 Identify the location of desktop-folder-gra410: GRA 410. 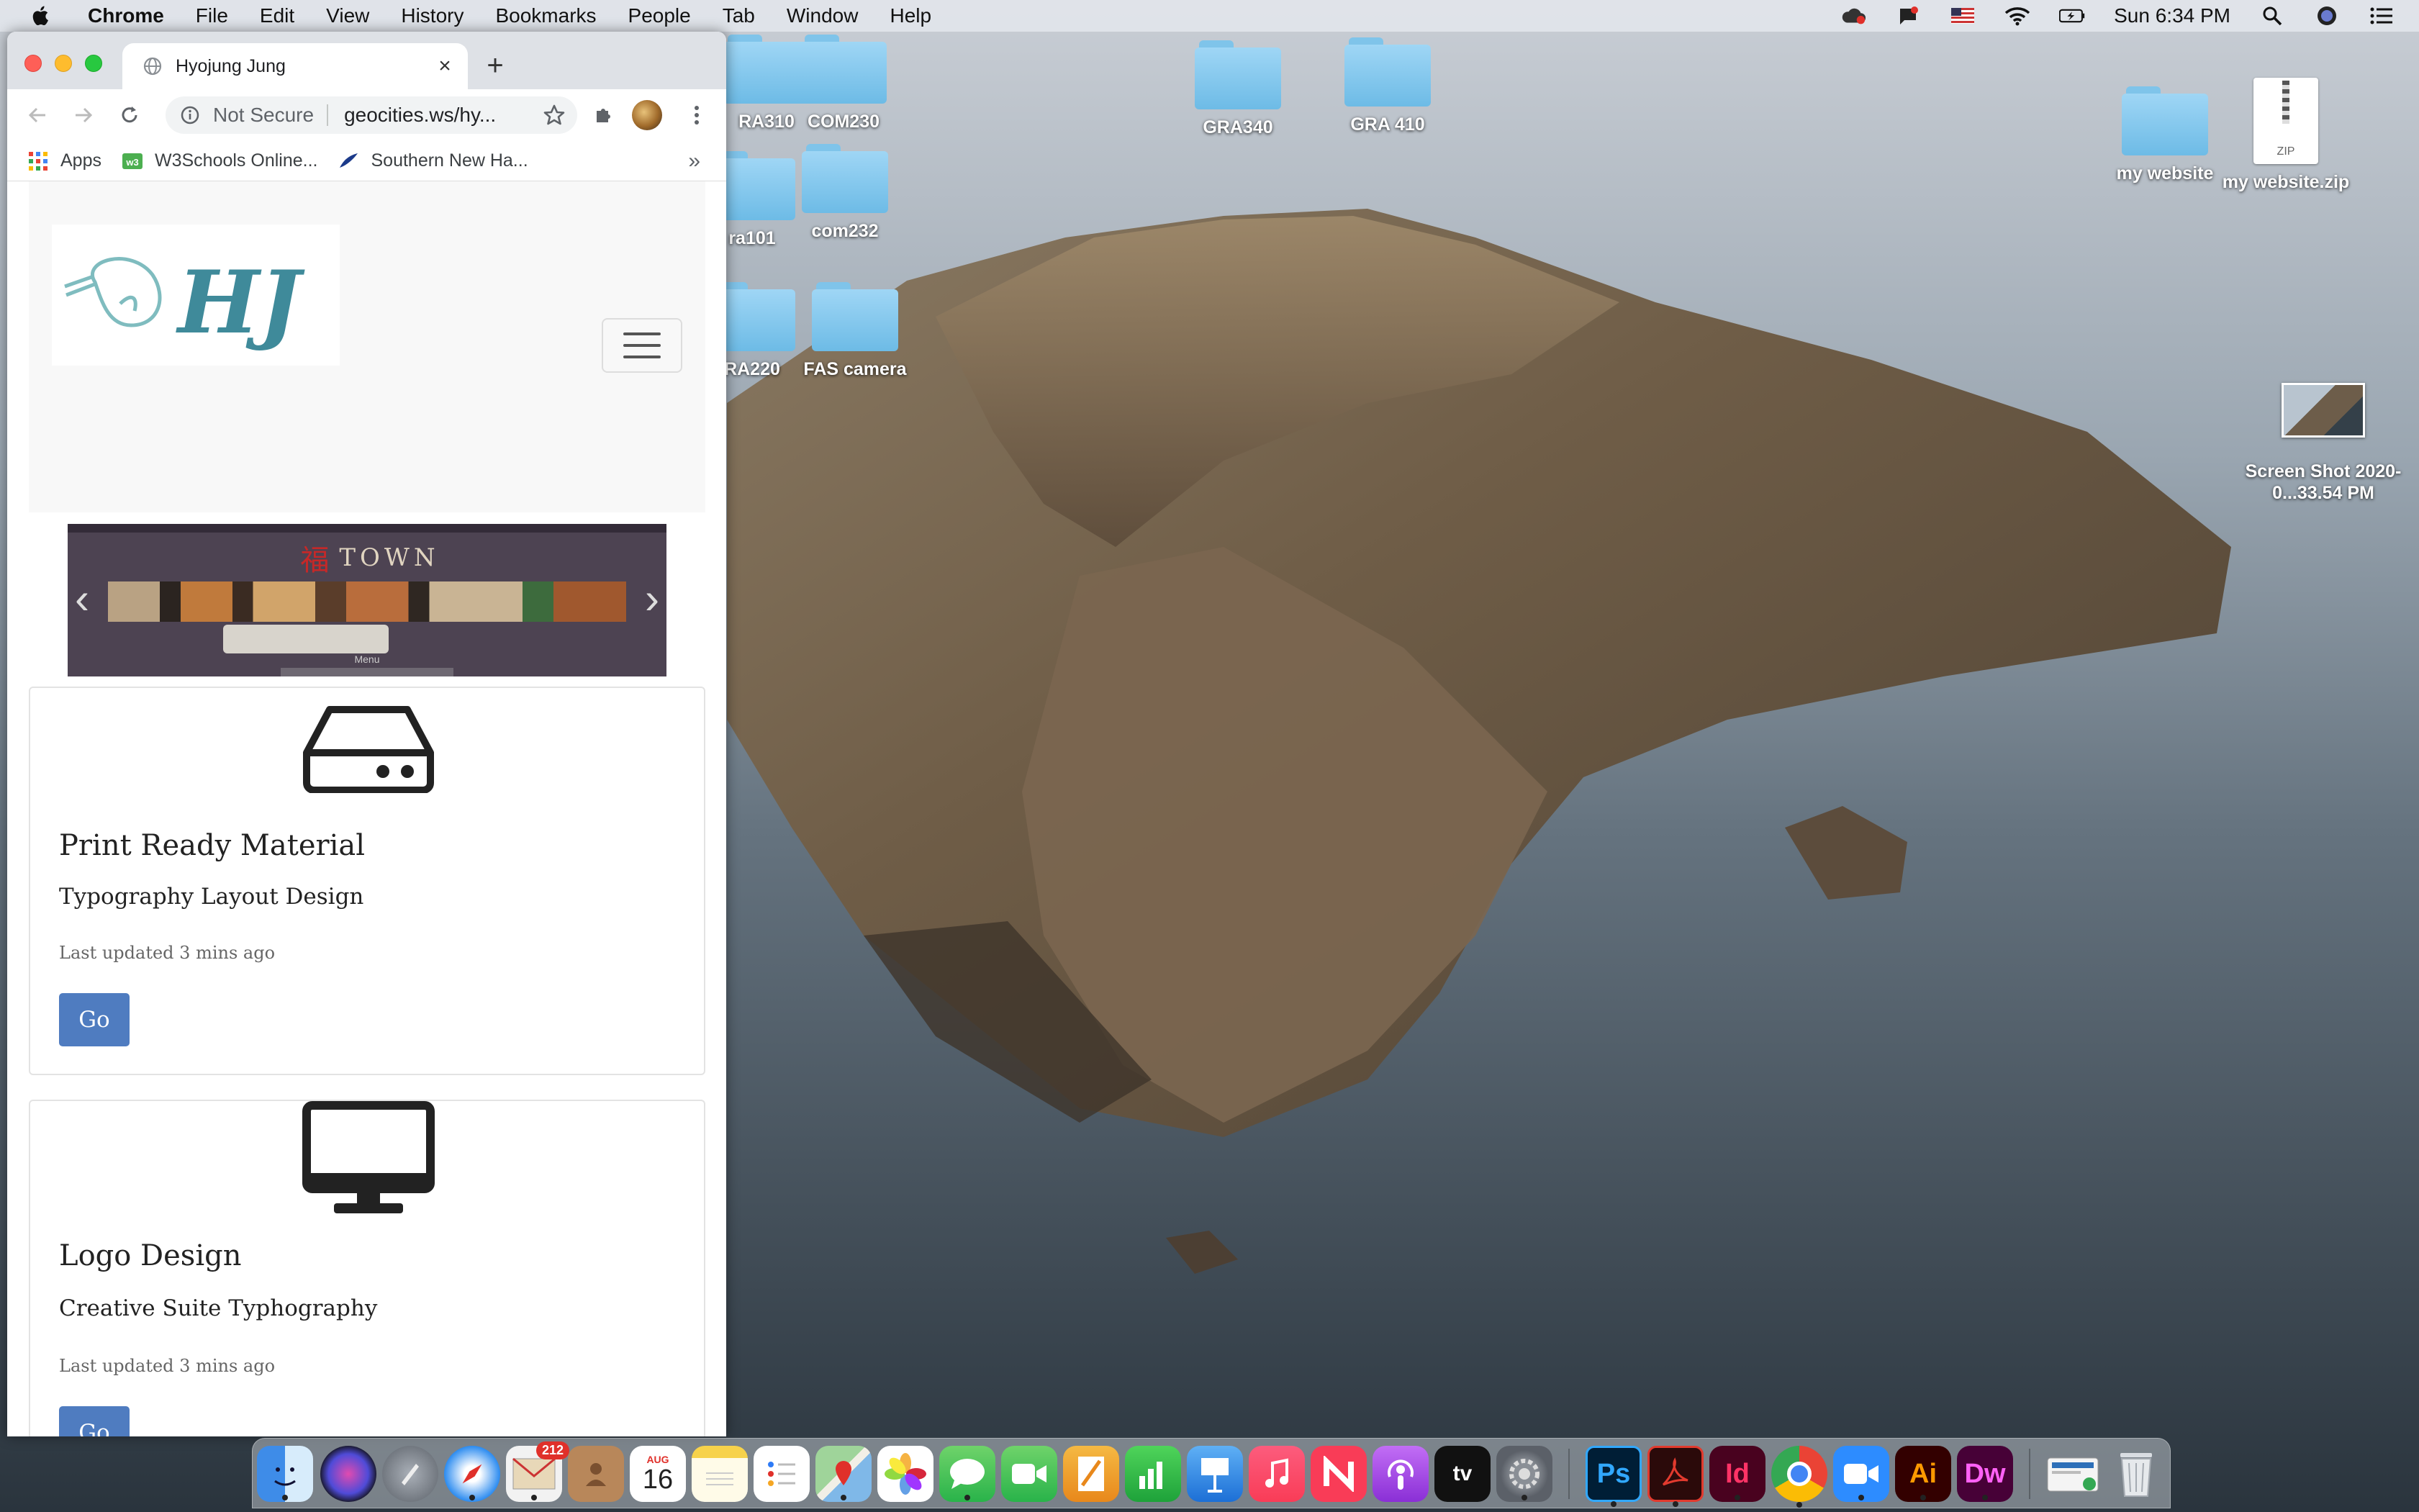
(1387, 86).